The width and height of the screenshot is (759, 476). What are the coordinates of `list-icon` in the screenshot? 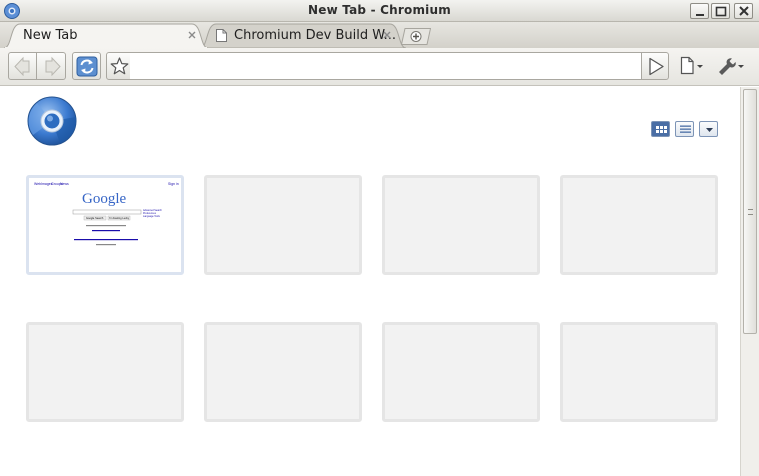 It's located at (685, 129).